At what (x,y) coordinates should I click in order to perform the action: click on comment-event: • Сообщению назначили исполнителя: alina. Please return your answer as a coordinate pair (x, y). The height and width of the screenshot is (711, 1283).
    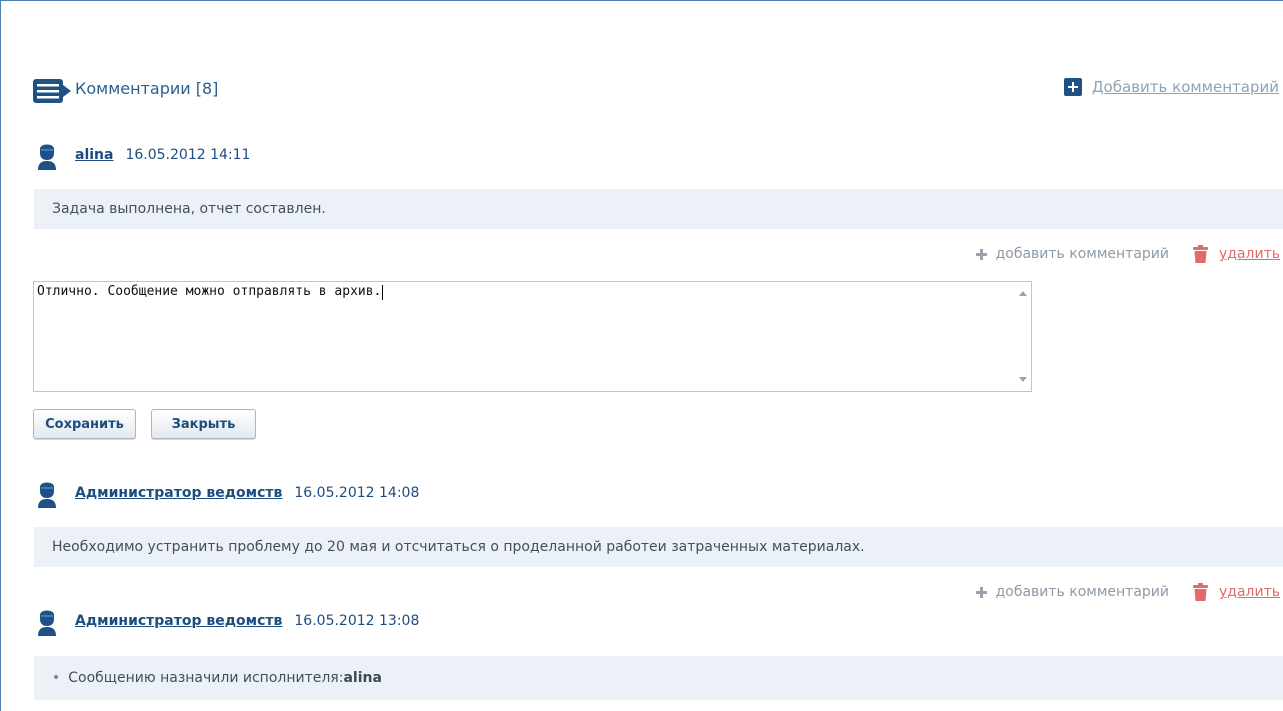
    Looking at the image, I should click on (658, 678).